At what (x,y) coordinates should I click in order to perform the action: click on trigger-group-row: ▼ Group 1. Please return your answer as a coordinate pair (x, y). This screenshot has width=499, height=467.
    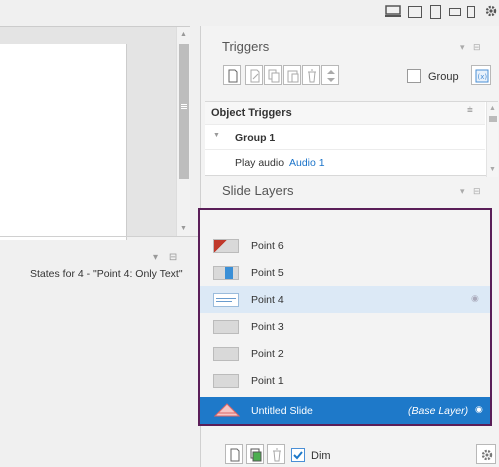
    Looking at the image, I should click on (345, 138).